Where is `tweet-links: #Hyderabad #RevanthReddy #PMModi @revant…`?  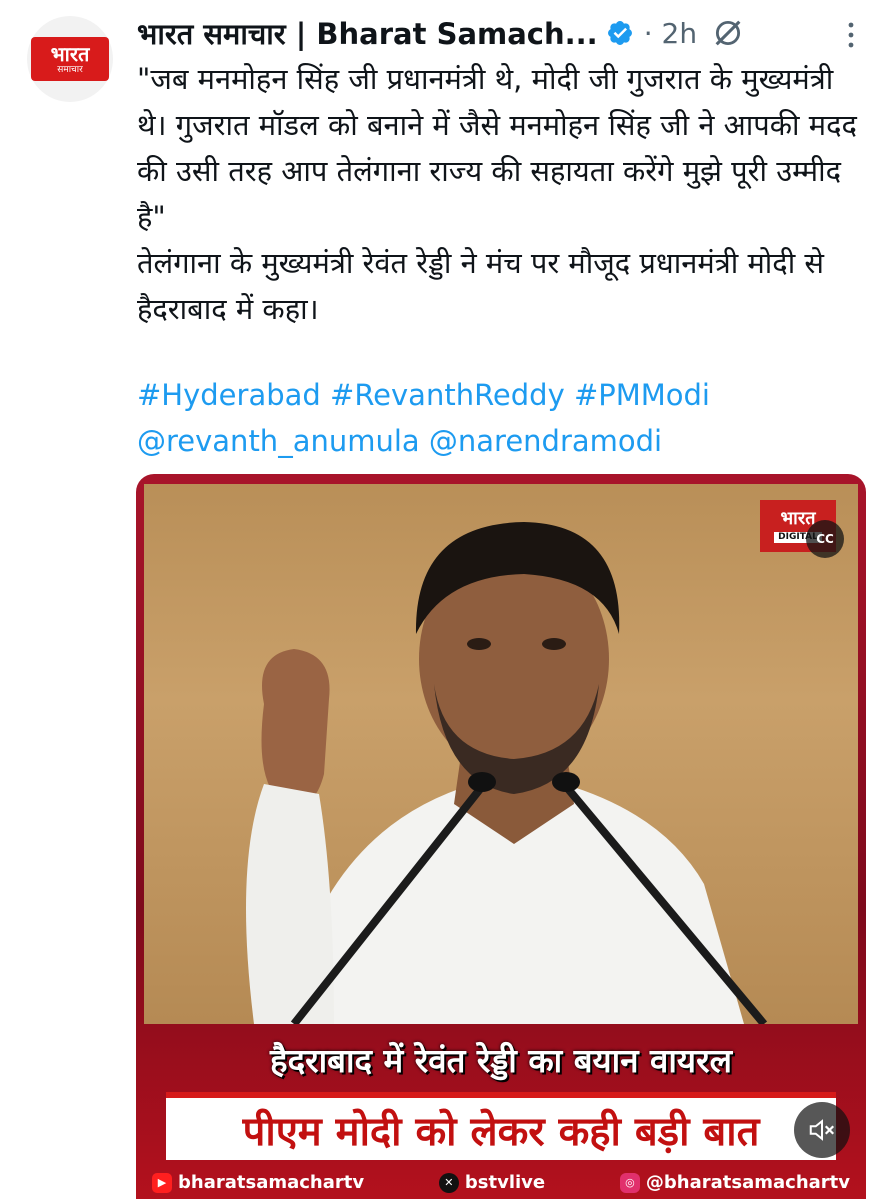 tweet-links: #Hyderabad #RevanthReddy #PMModi @revant… is located at coordinates (499, 418).